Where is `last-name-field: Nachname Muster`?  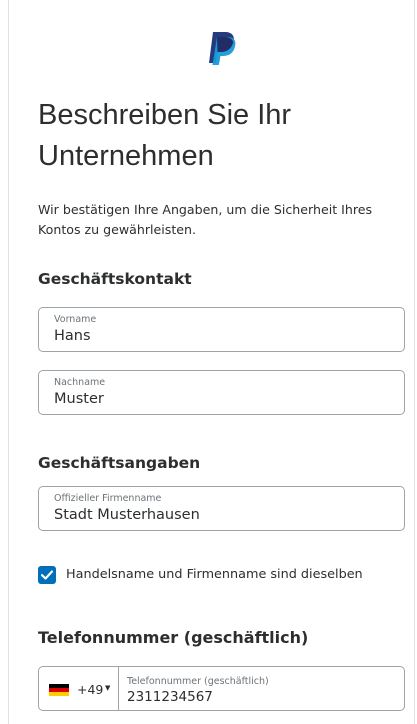 last-name-field: Nachname Muster is located at coordinates (221, 392).